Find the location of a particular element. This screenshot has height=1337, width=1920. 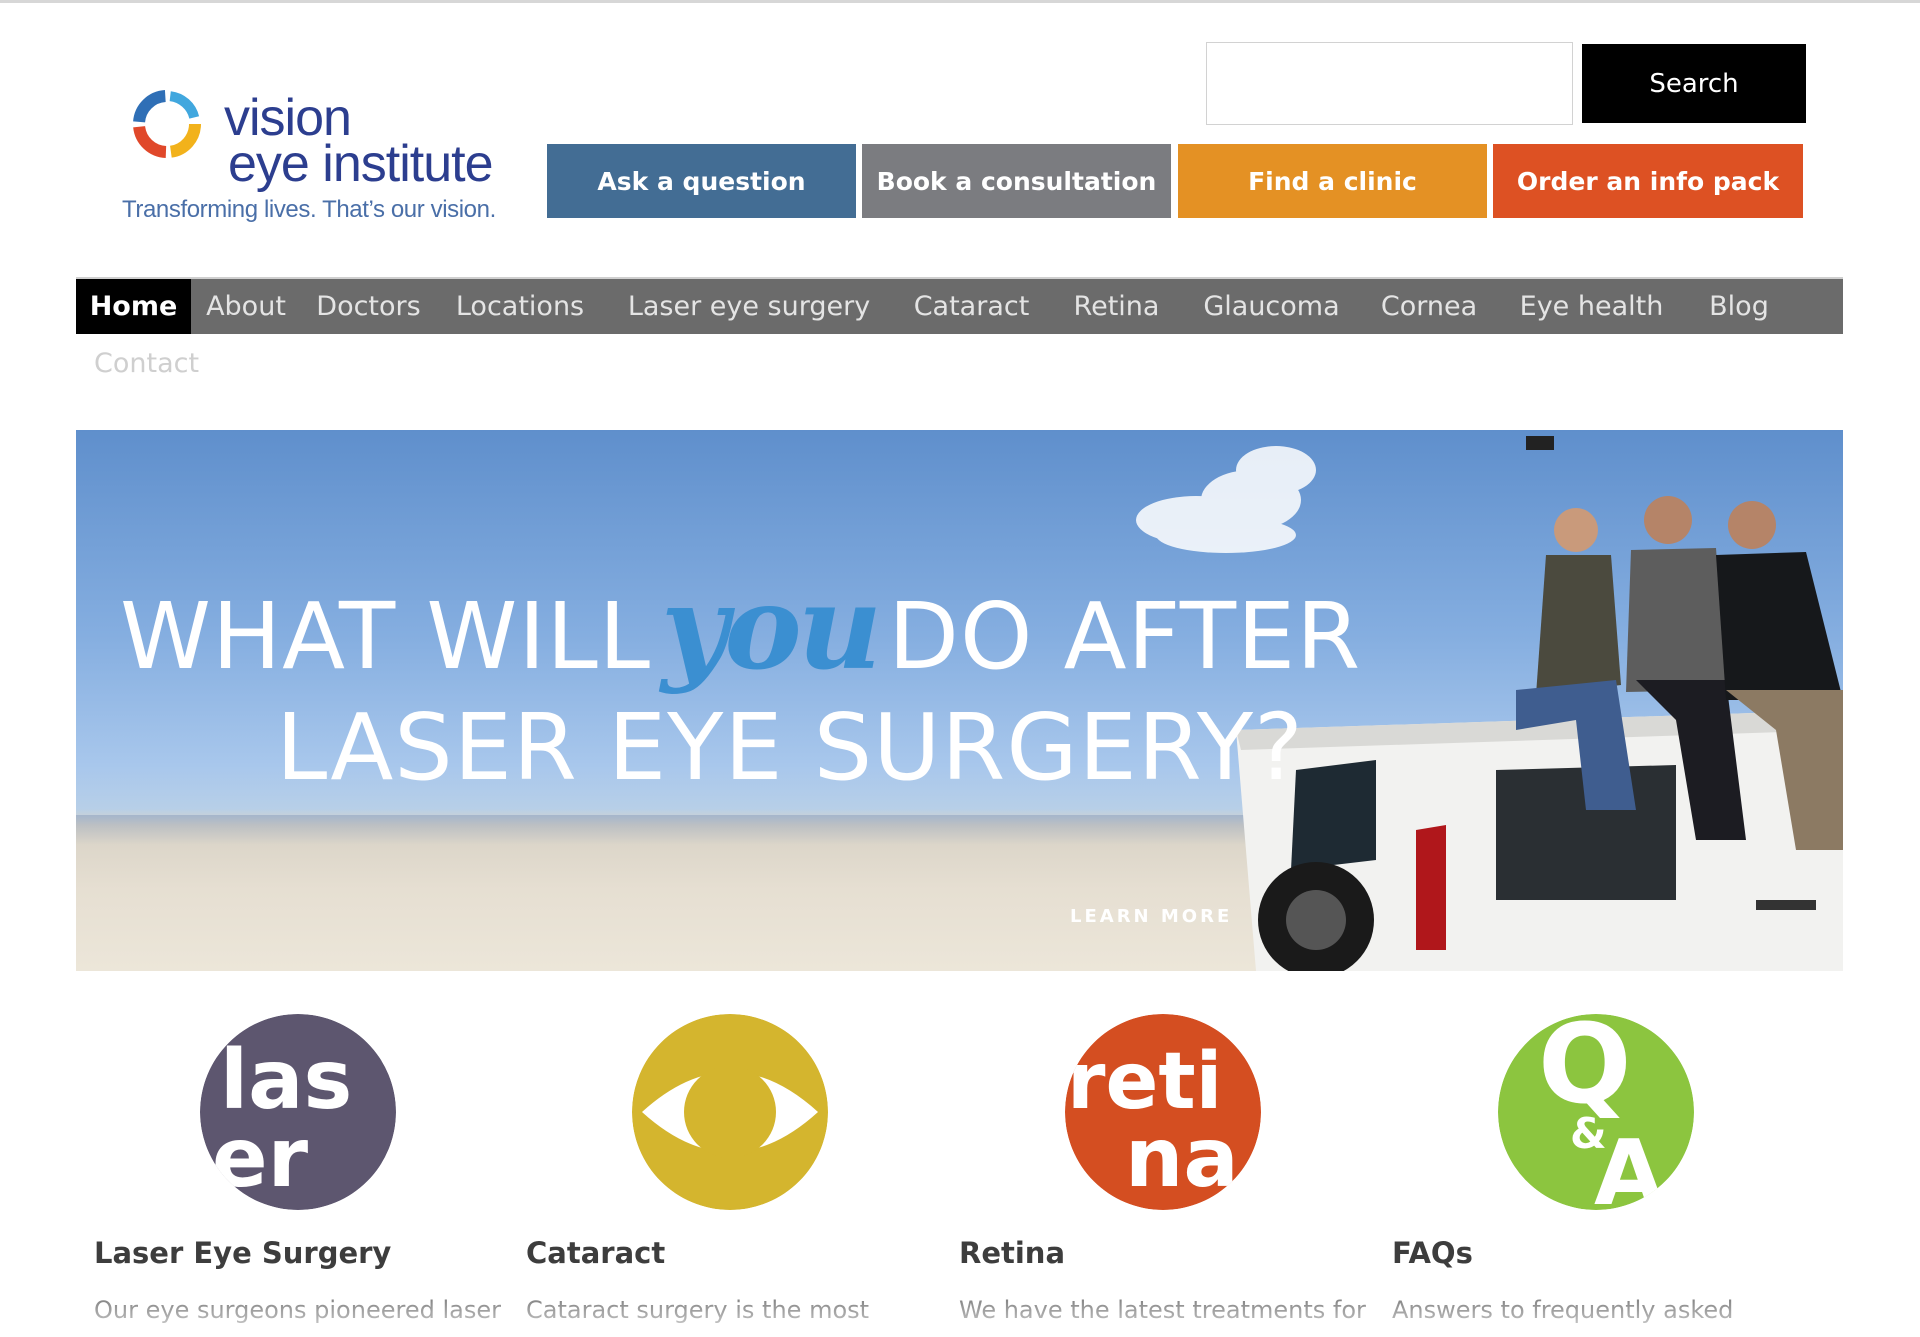

logo-tagline: Transforming lives. That’s our vision. is located at coordinates (309, 209).